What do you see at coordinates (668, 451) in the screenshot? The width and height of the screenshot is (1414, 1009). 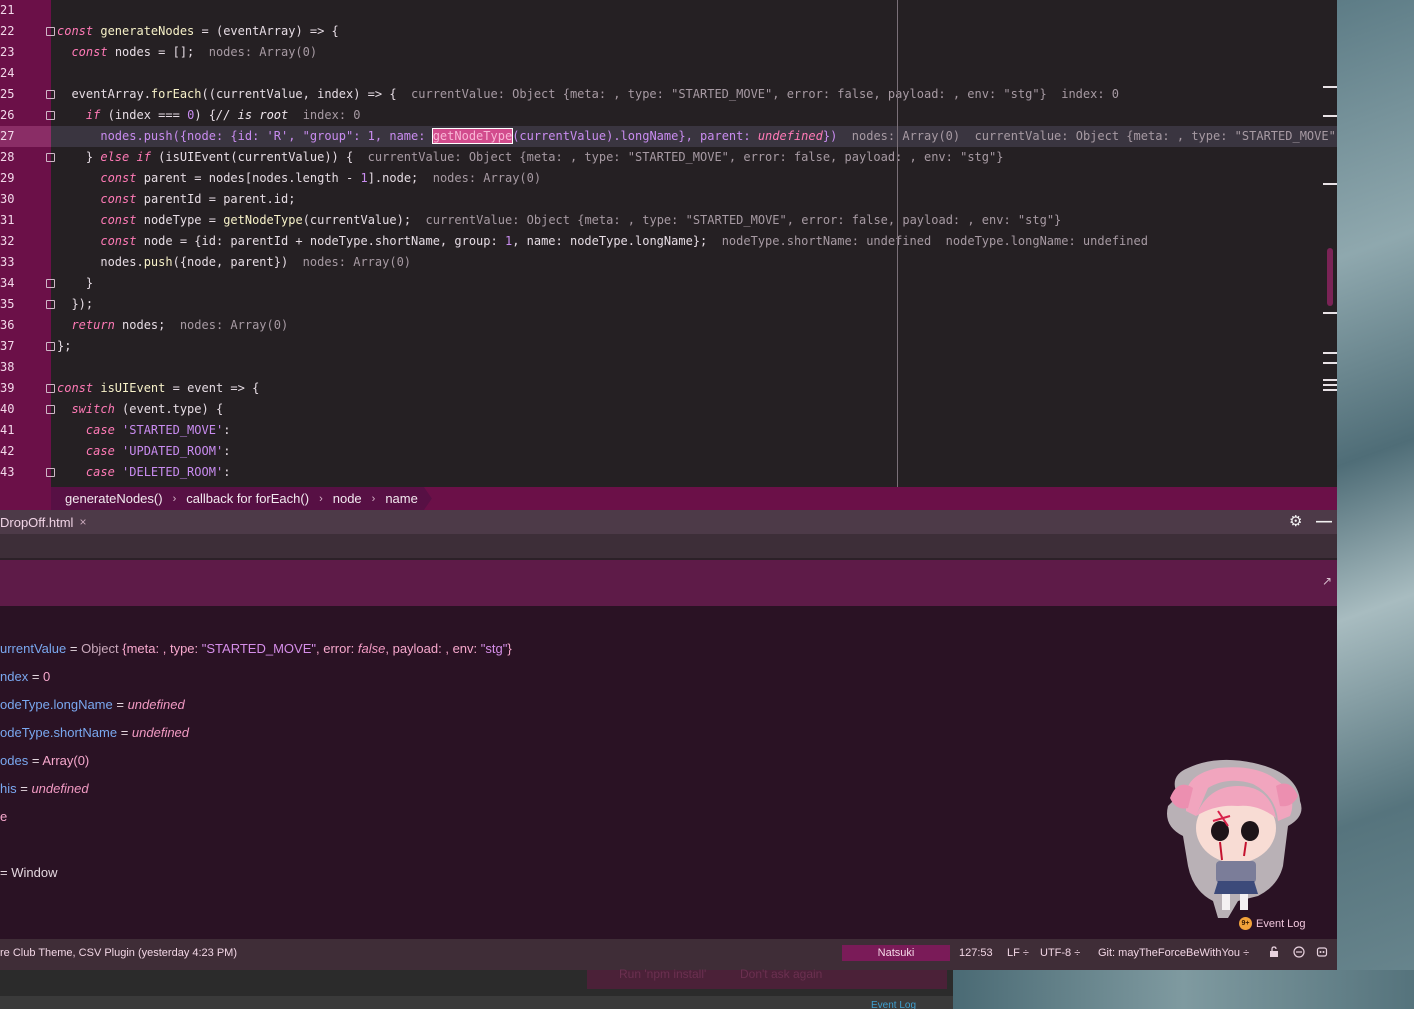 I see `code-line: 42 case 'UPDATED_ROOM':` at bounding box center [668, 451].